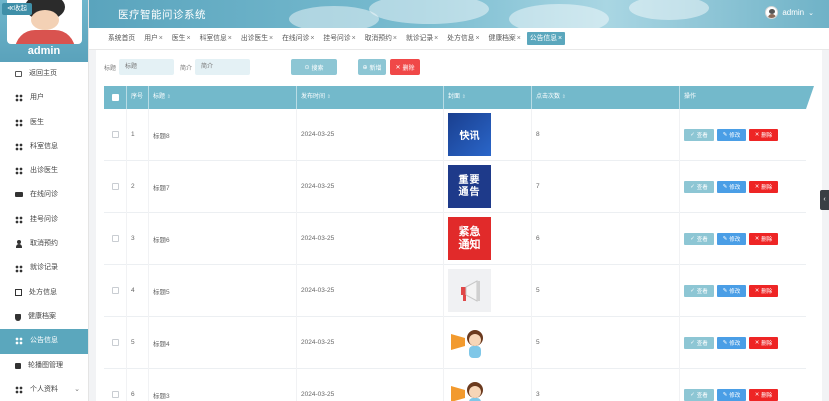 The height and width of the screenshot is (401, 829). Describe the element at coordinates (469, 238) in the screenshot. I see `cover-image: 紧急通知` at that location.